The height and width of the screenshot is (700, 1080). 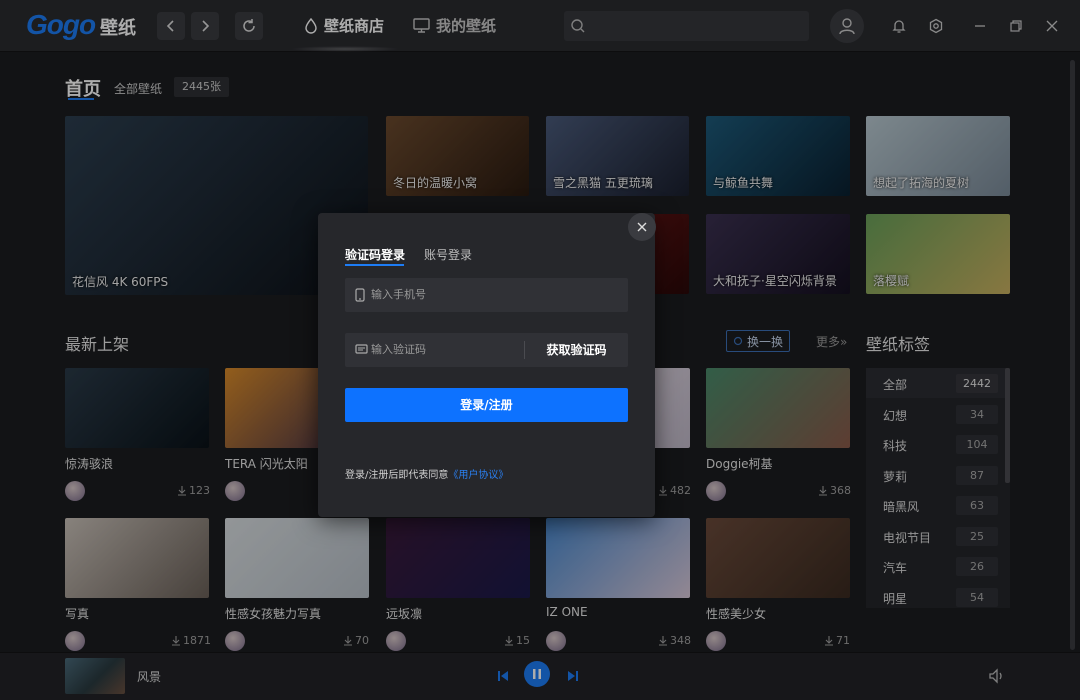 I want to click on close-dialog-button, so click(x=642, y=227).